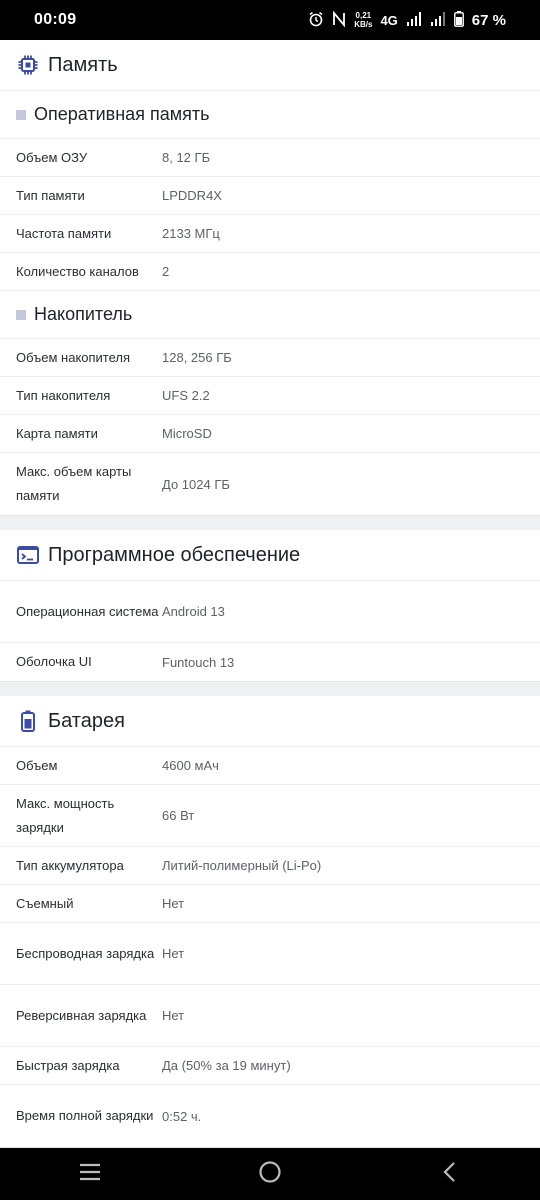 Image resolution: width=540 pixels, height=1200 pixels. Describe the element at coordinates (270, 484) in the screenshot. I see `spec-row-max-card-size: Макс. объем карты памяти До 1024 ГБ` at that location.